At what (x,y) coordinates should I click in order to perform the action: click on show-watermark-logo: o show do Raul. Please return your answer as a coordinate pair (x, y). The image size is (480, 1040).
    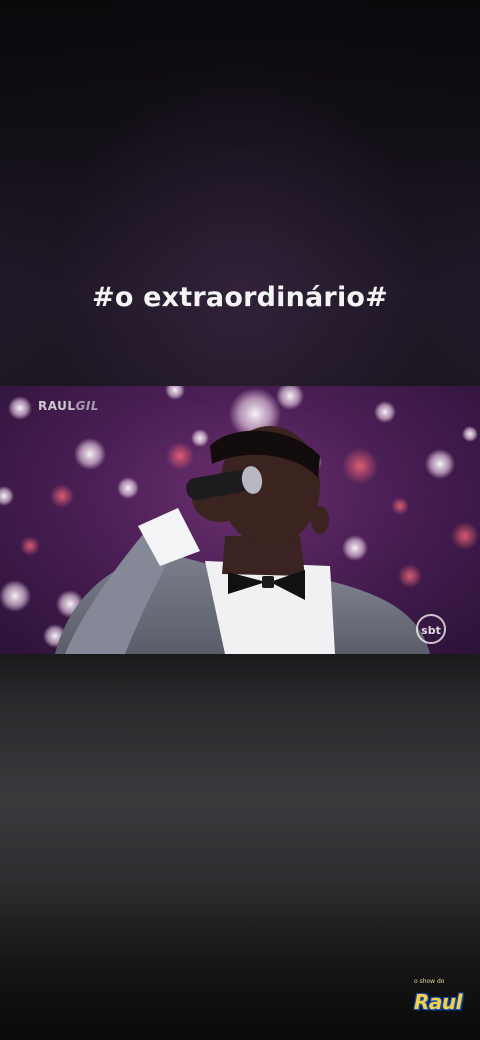
    Looking at the image, I should click on (440, 998).